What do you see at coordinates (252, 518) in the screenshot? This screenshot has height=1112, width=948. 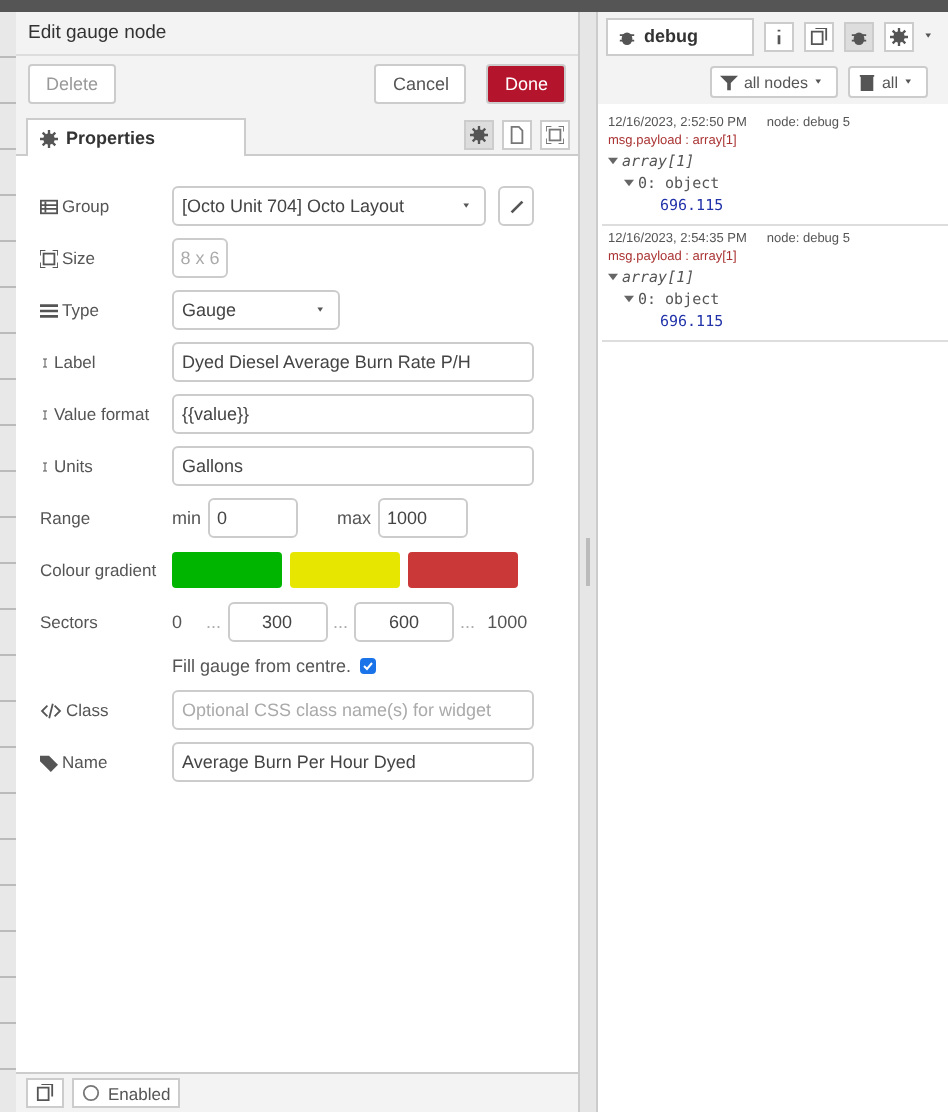 I see `min-field: 0` at bounding box center [252, 518].